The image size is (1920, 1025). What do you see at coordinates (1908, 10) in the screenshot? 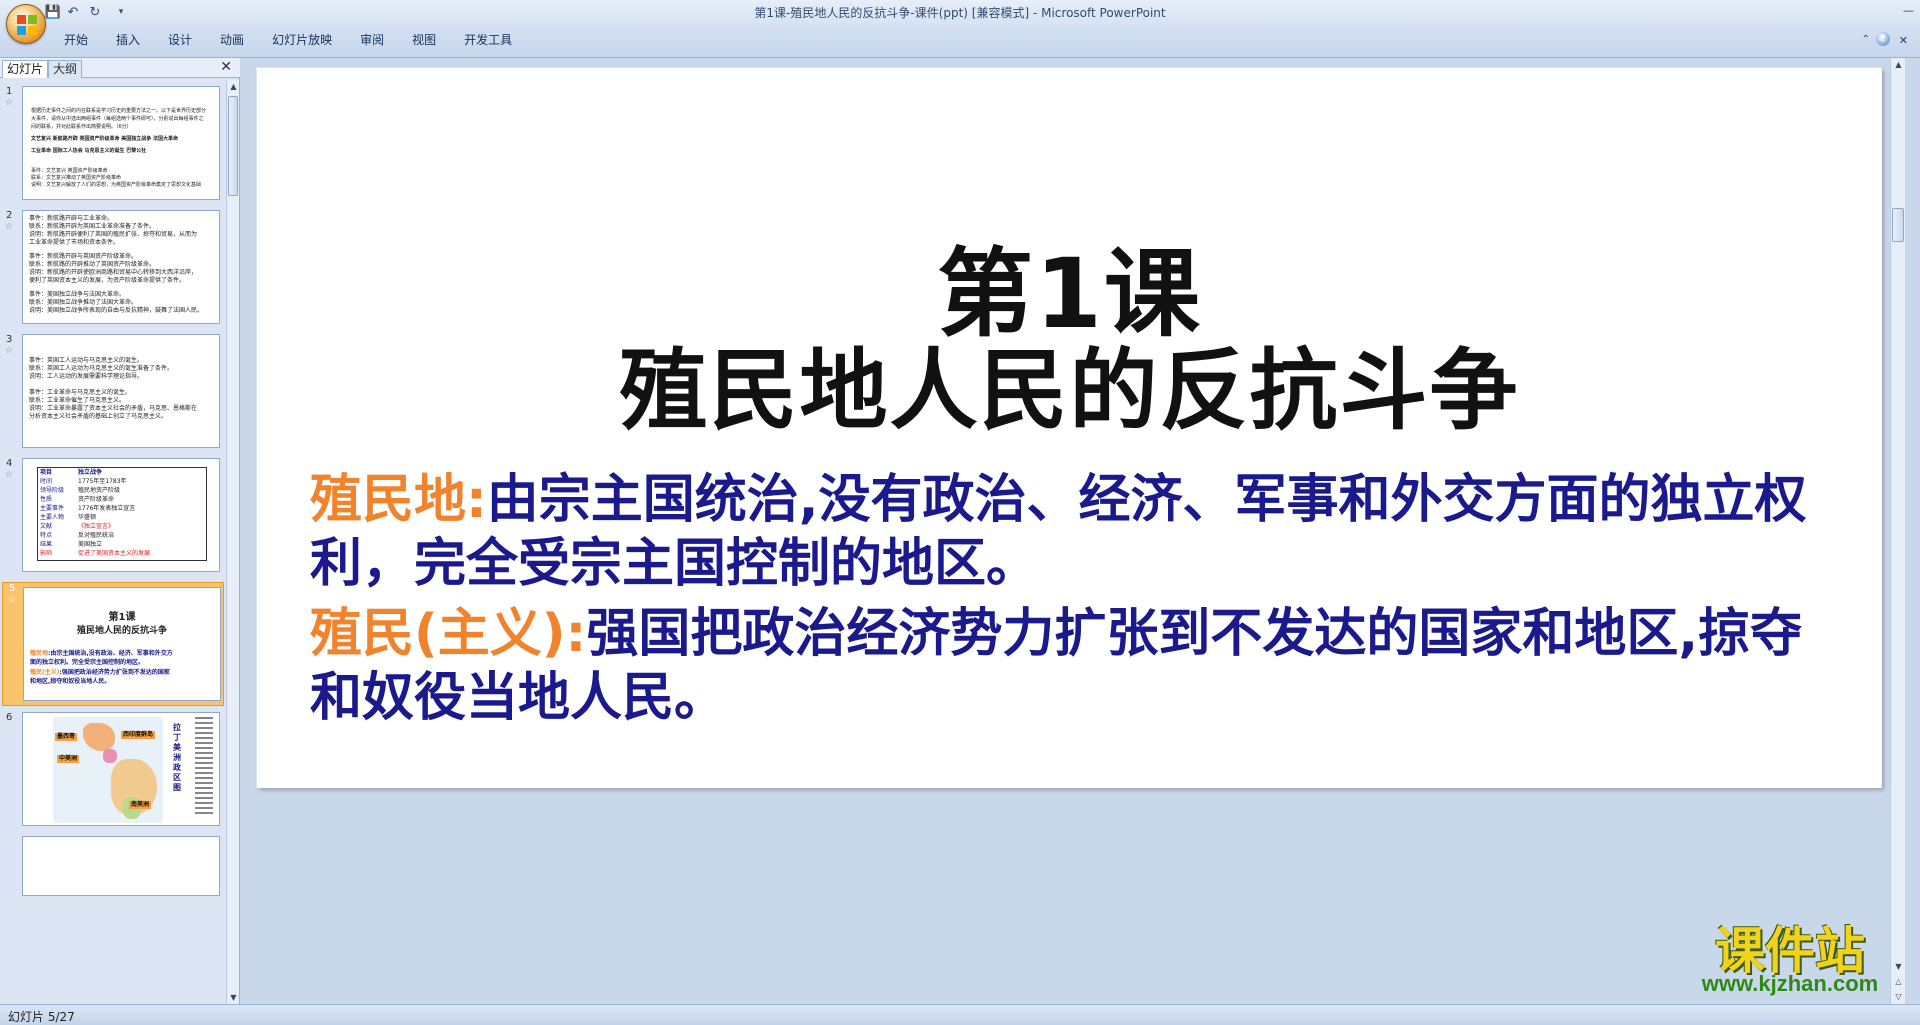
I see `minimize-icon: —` at bounding box center [1908, 10].